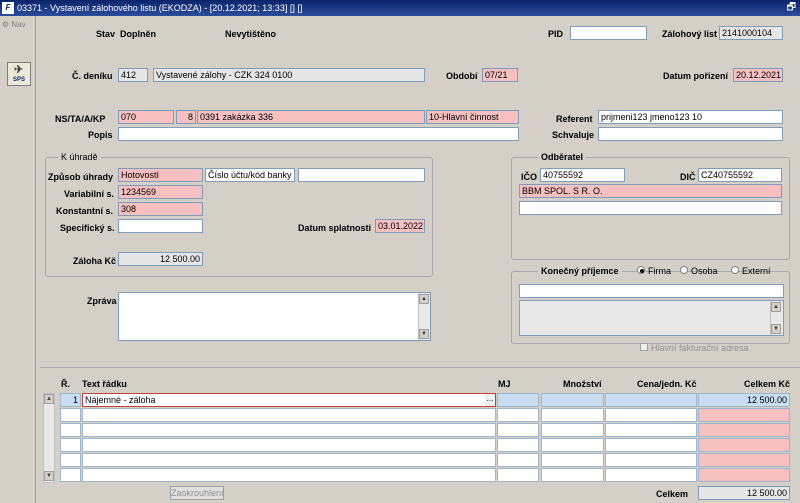 This screenshot has width=800, height=503. I want to click on table-scroll-up-icon: ▲, so click(49, 399).